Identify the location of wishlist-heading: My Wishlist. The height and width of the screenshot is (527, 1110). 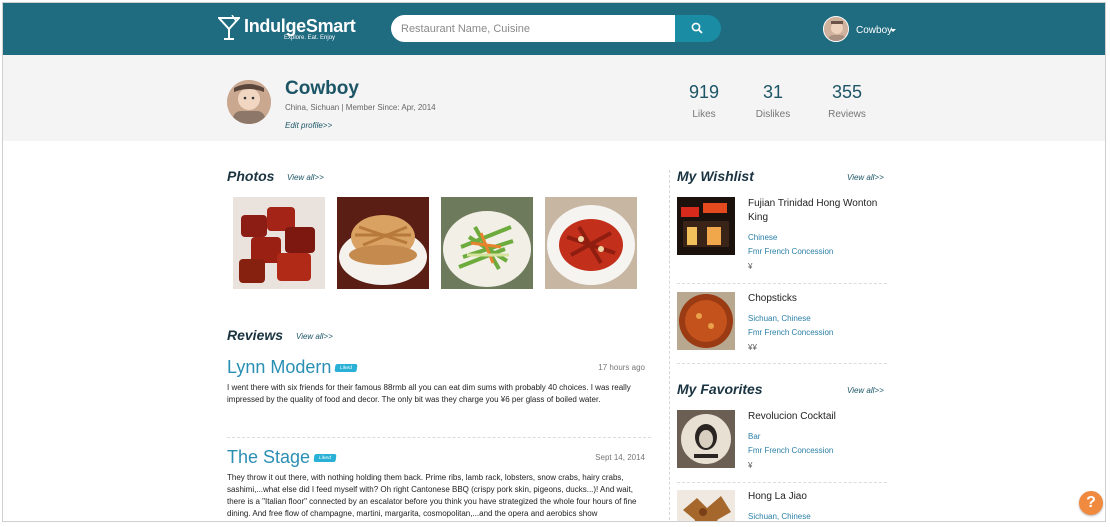
(715, 176).